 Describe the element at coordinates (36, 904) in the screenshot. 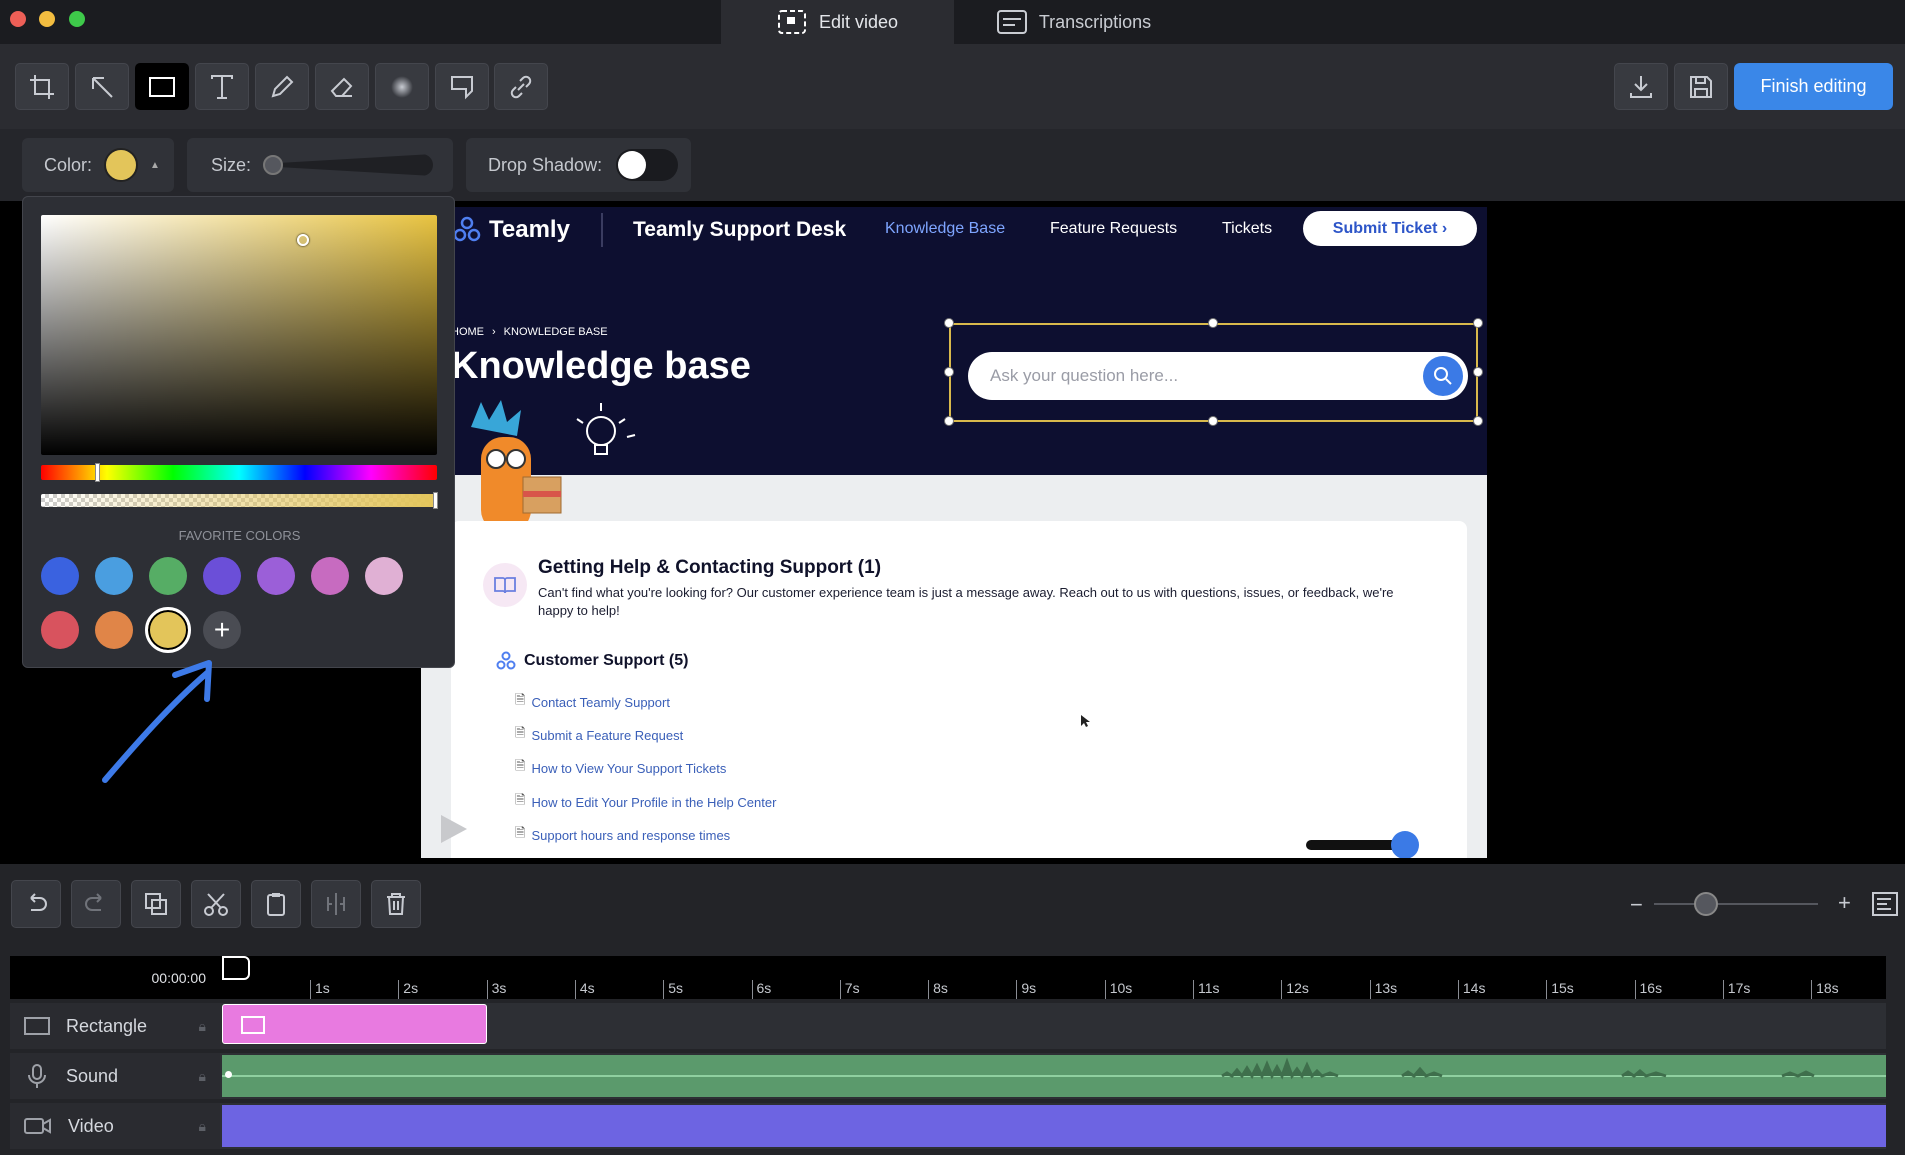

I see `undo-button` at that location.